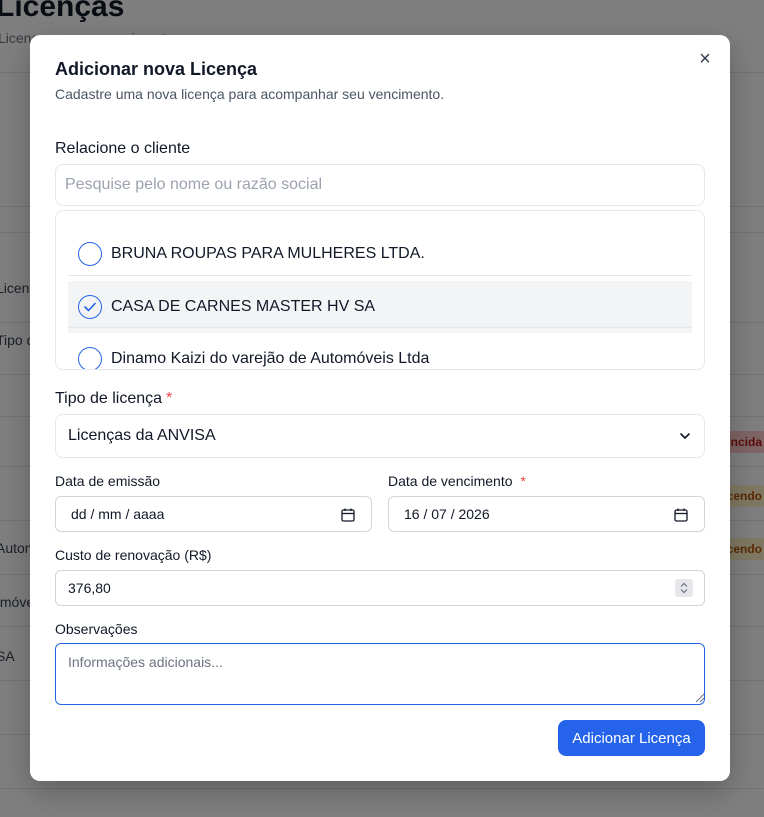 Image resolution: width=764 pixels, height=817 pixels. What do you see at coordinates (546, 514) in the screenshot?
I see `due-date-input: 16 / 07 / 2026` at bounding box center [546, 514].